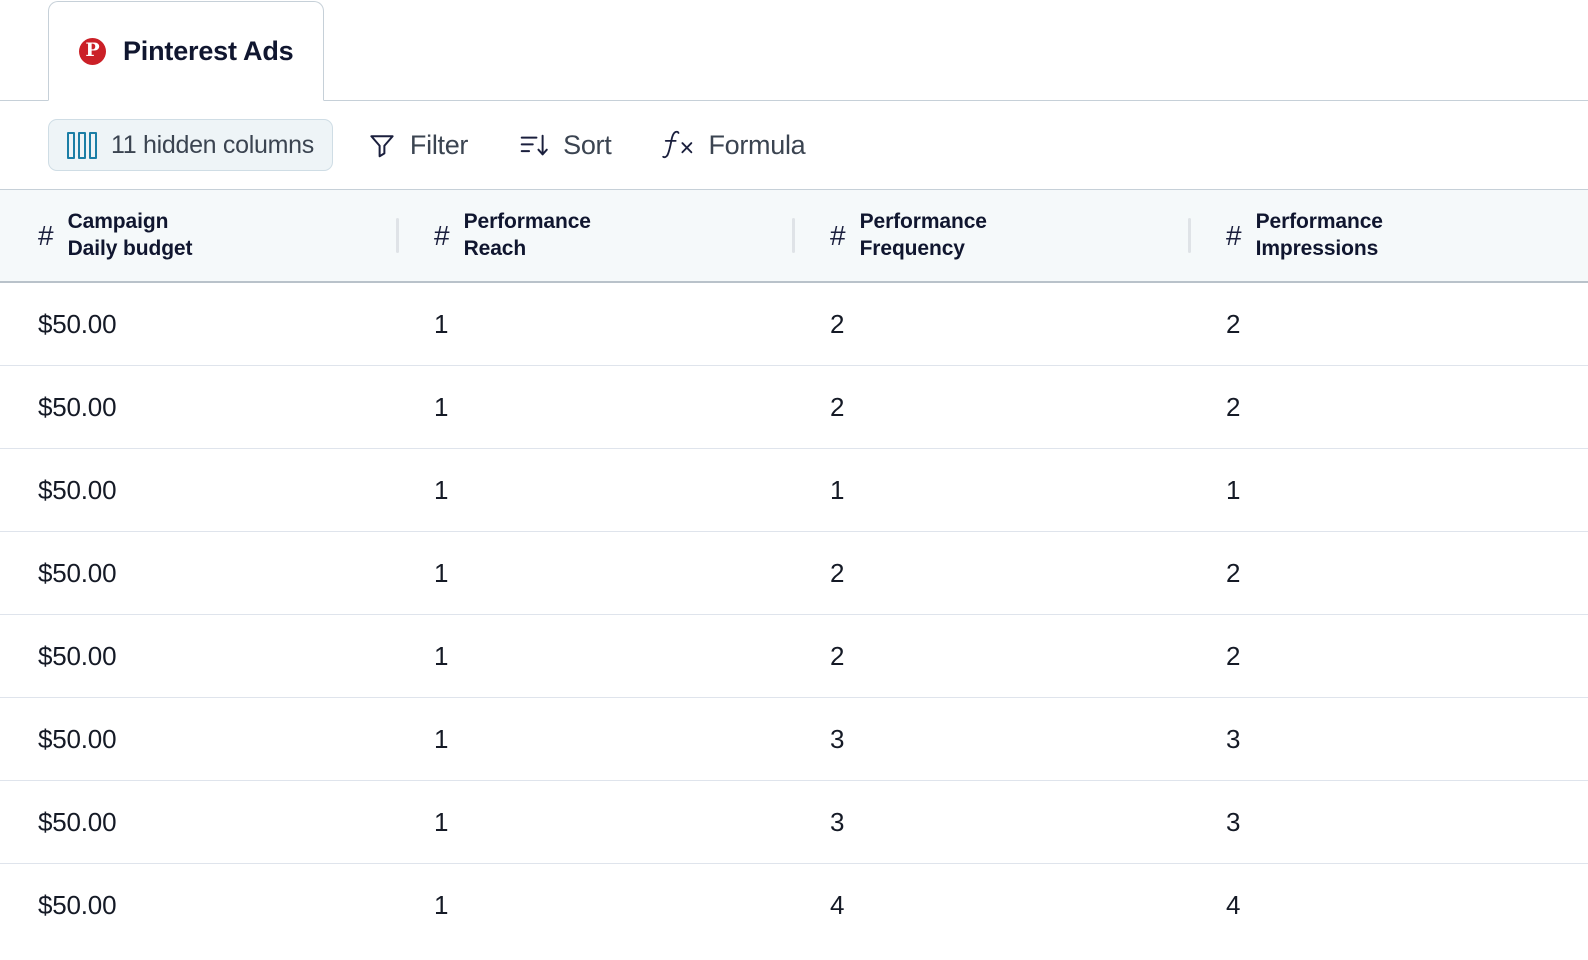  What do you see at coordinates (208, 50) in the screenshot?
I see `tab-label: Pinterest Ads` at bounding box center [208, 50].